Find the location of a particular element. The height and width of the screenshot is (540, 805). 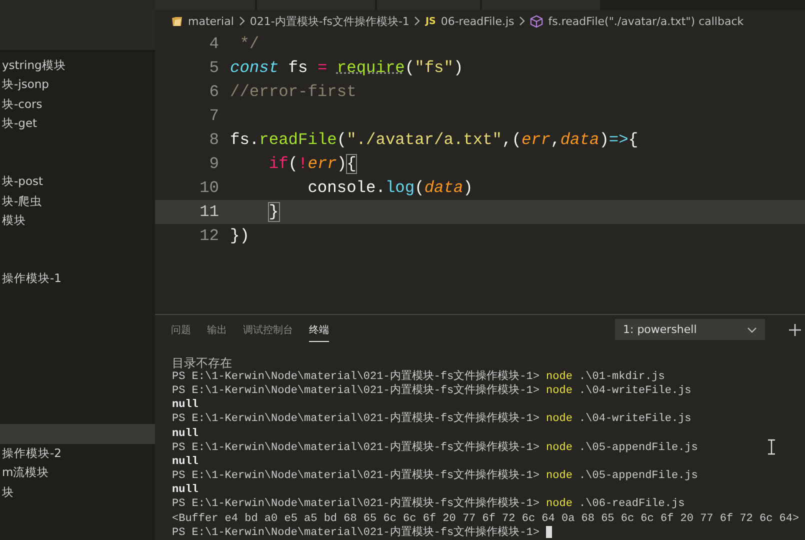

line-number: 10 is located at coordinates (209, 188).